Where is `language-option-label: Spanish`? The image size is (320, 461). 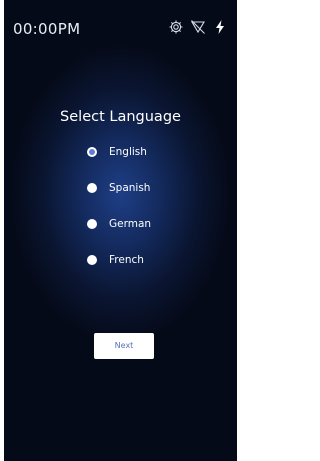
language-option-label: Spanish is located at coordinates (130, 188).